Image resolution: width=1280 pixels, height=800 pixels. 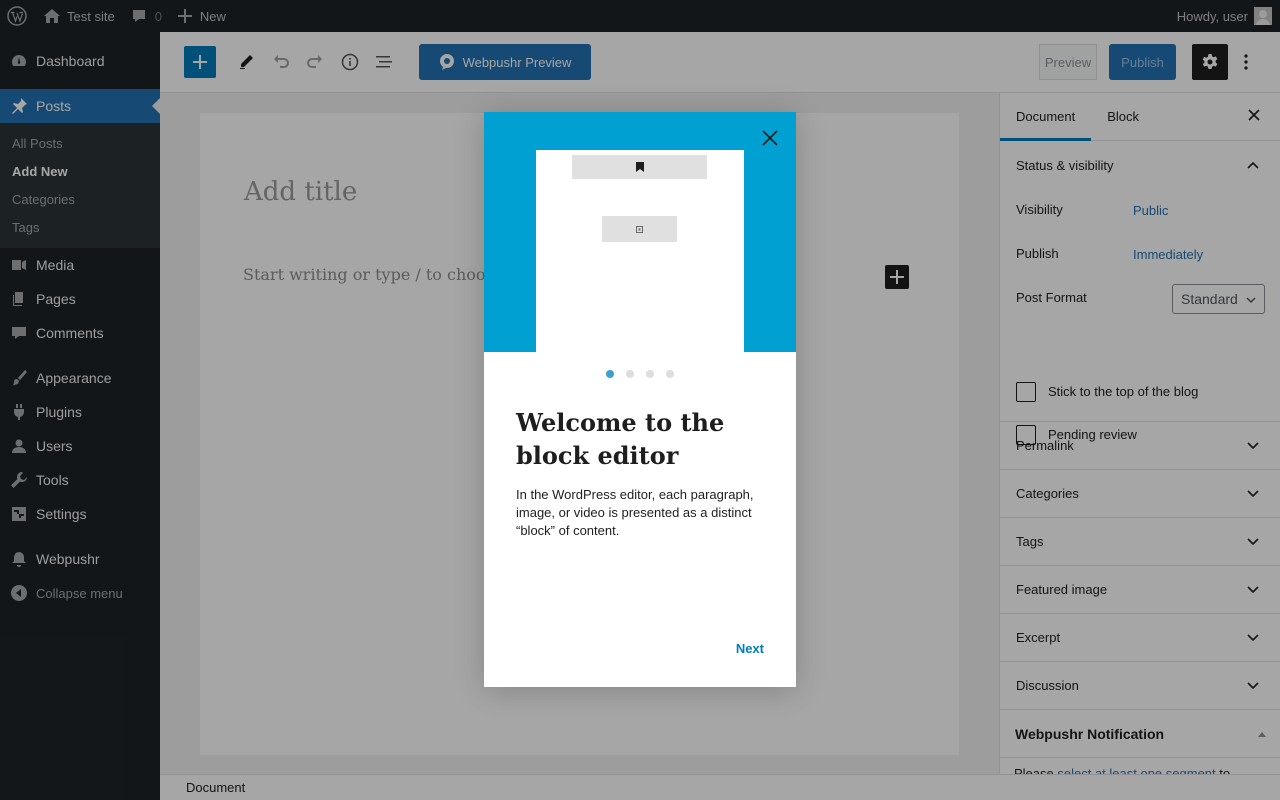 I want to click on guide-heading: Welcome to the block editor, so click(x=620, y=439).